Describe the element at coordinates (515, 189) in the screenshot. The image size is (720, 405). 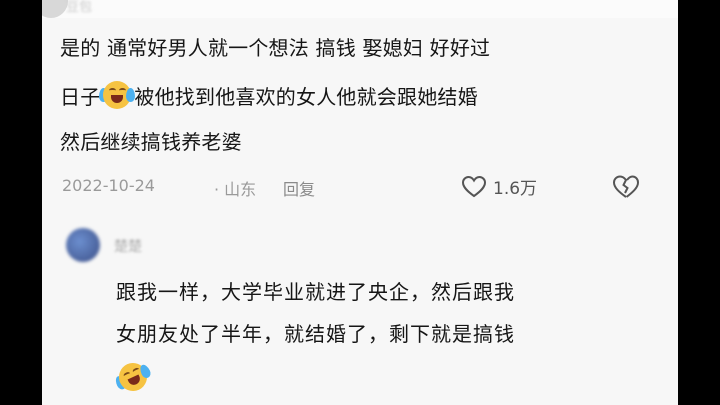
I see `like-count: 1.6万` at that location.